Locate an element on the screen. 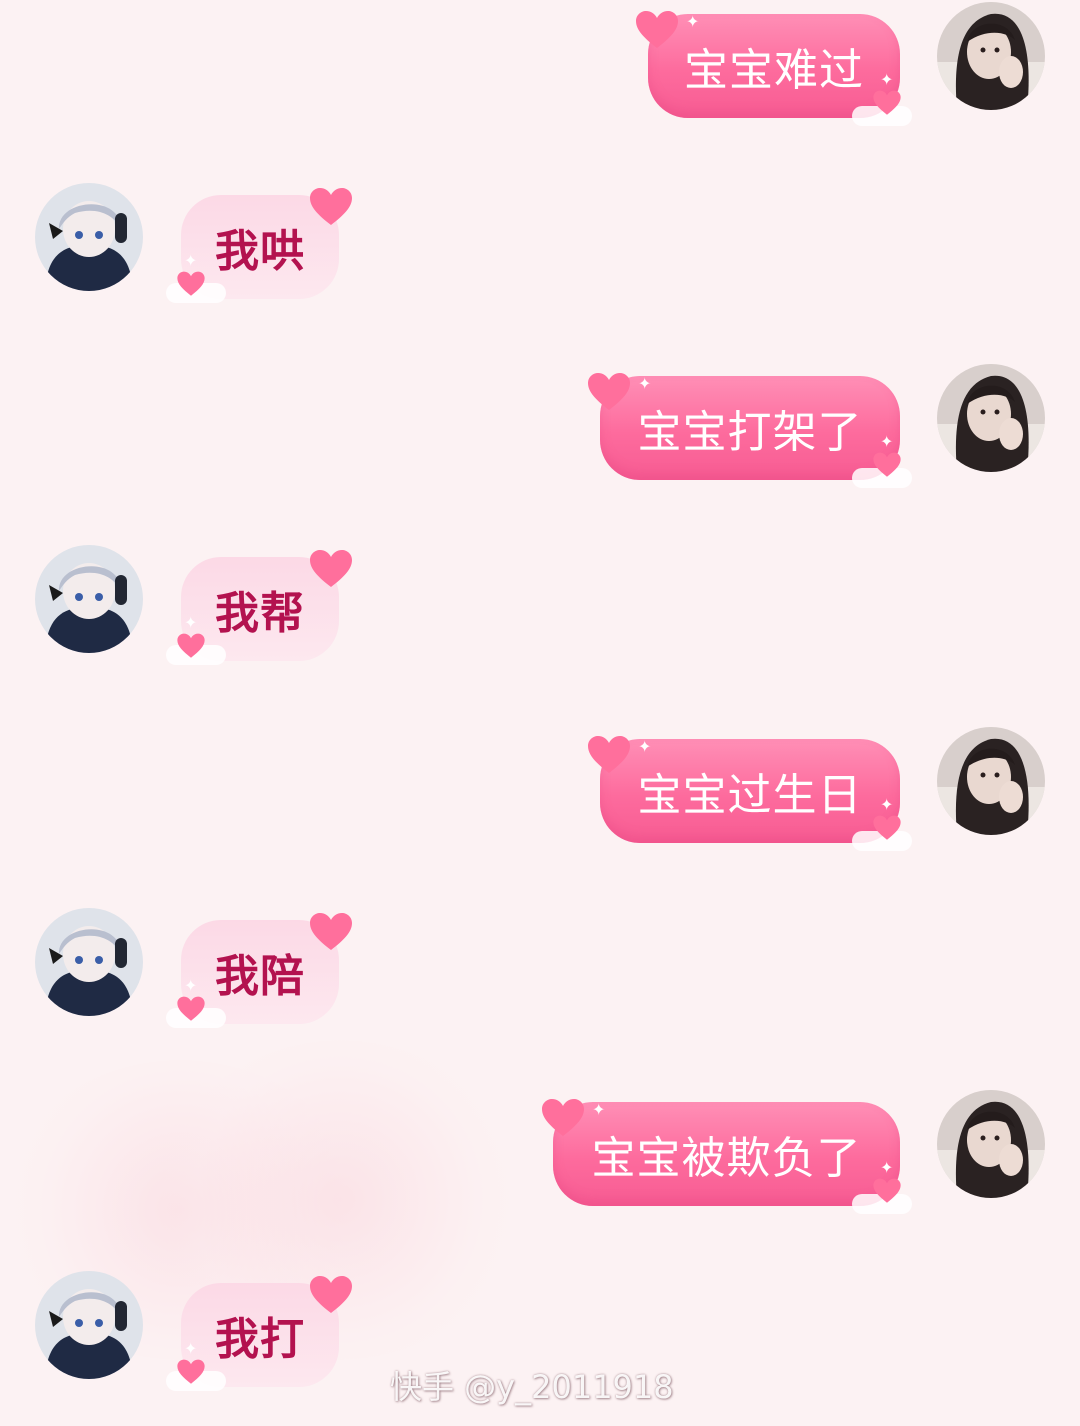 Image resolution: width=1080 pixels, height=1426 pixels. watermark-text: 快手 @y_2011918 is located at coordinates (532, 1387).